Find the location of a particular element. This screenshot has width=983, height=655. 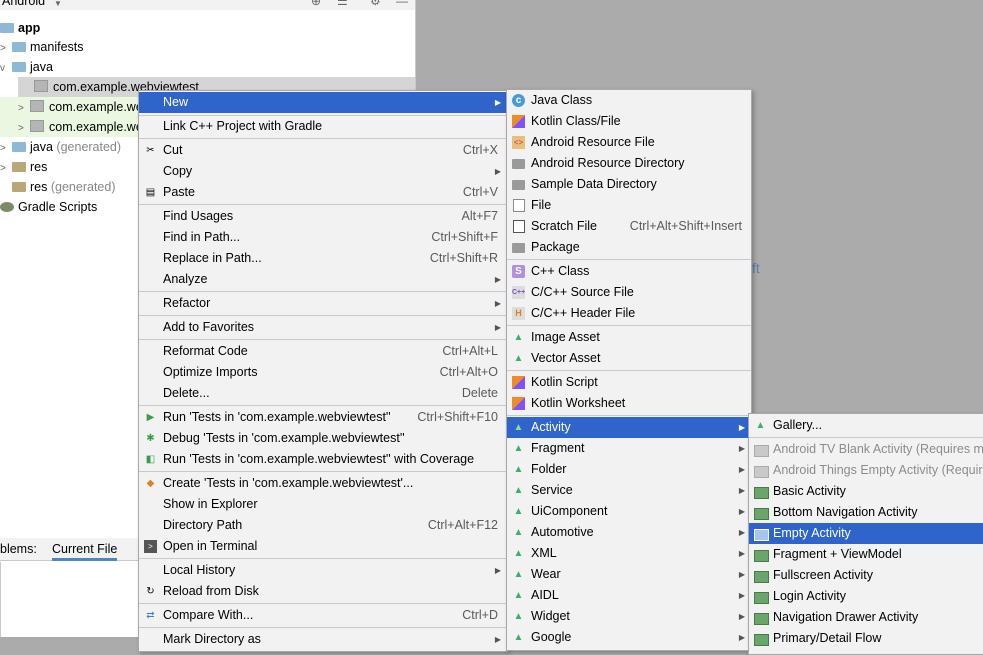

menu-item-empty-activity: Empty Activity is located at coordinates (866, 533).